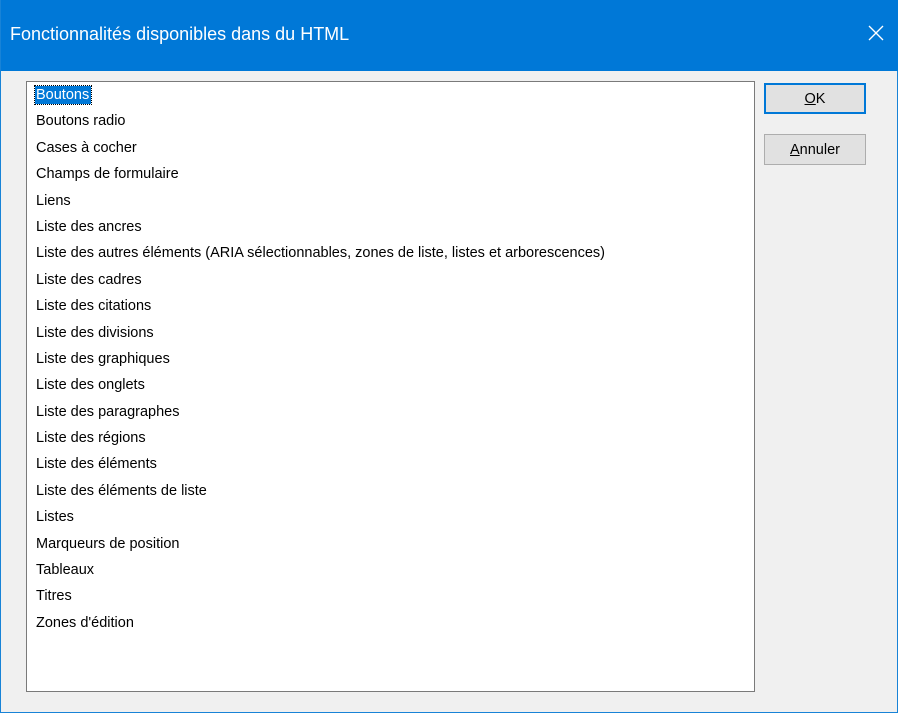 The image size is (898, 713). I want to click on list-item: Liste des ancres, so click(321, 227).